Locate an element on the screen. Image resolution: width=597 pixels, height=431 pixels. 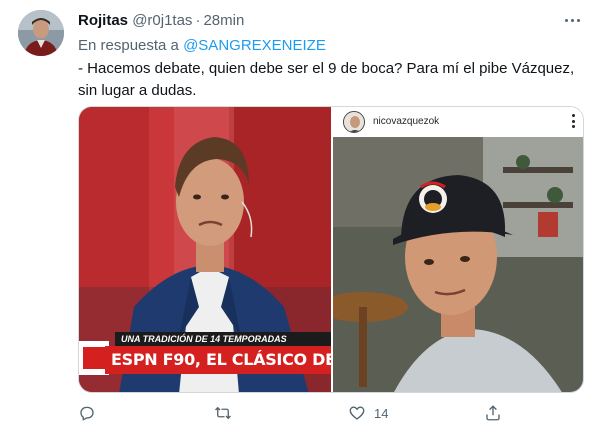
instagram-header: nicovazquezok is located at coordinates (458, 122).